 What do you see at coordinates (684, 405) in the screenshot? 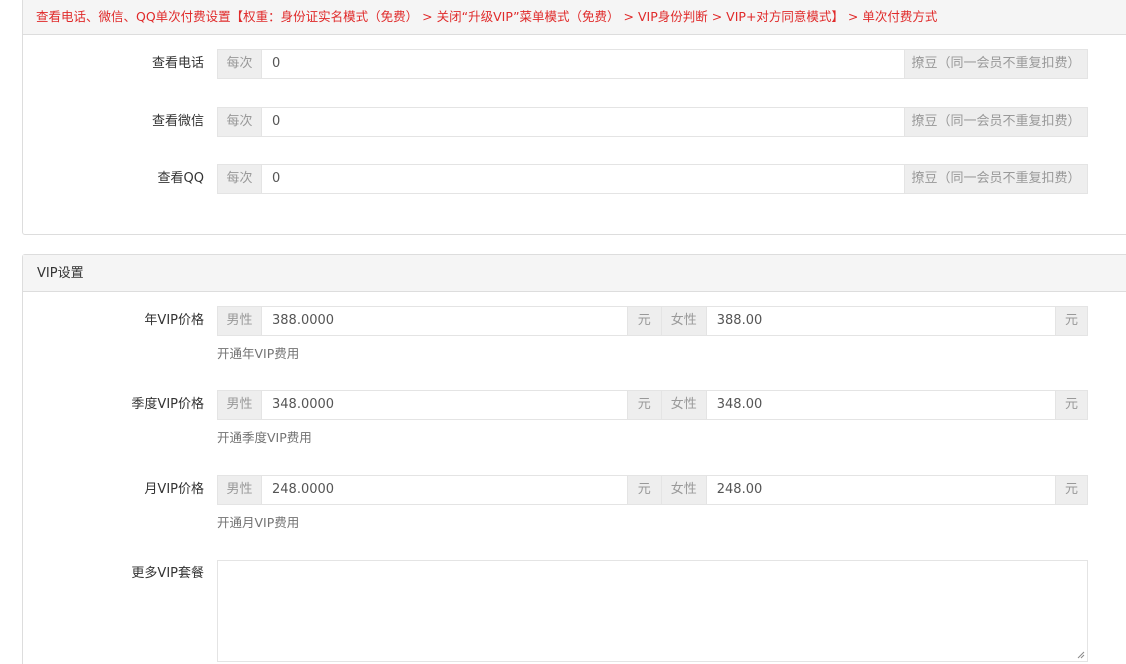
I see `quarter-vip-female-prefix: 女性` at bounding box center [684, 405].